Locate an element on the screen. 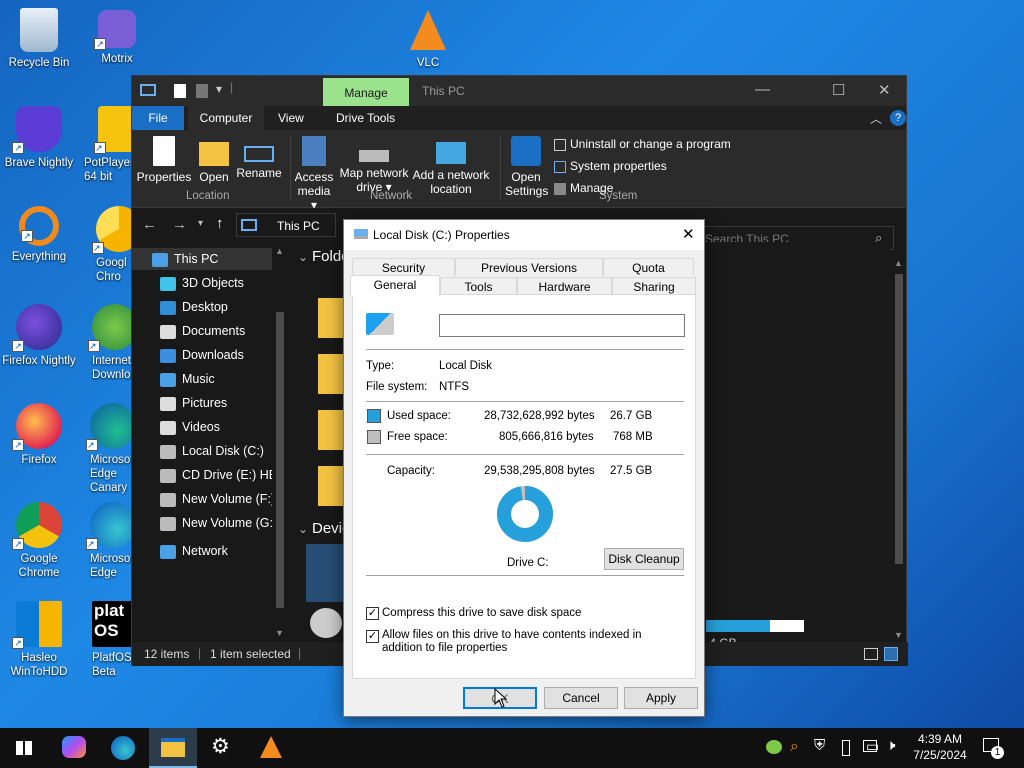 This screenshot has width=1024, height=768. tab-computer: Computer is located at coordinates (226, 118).